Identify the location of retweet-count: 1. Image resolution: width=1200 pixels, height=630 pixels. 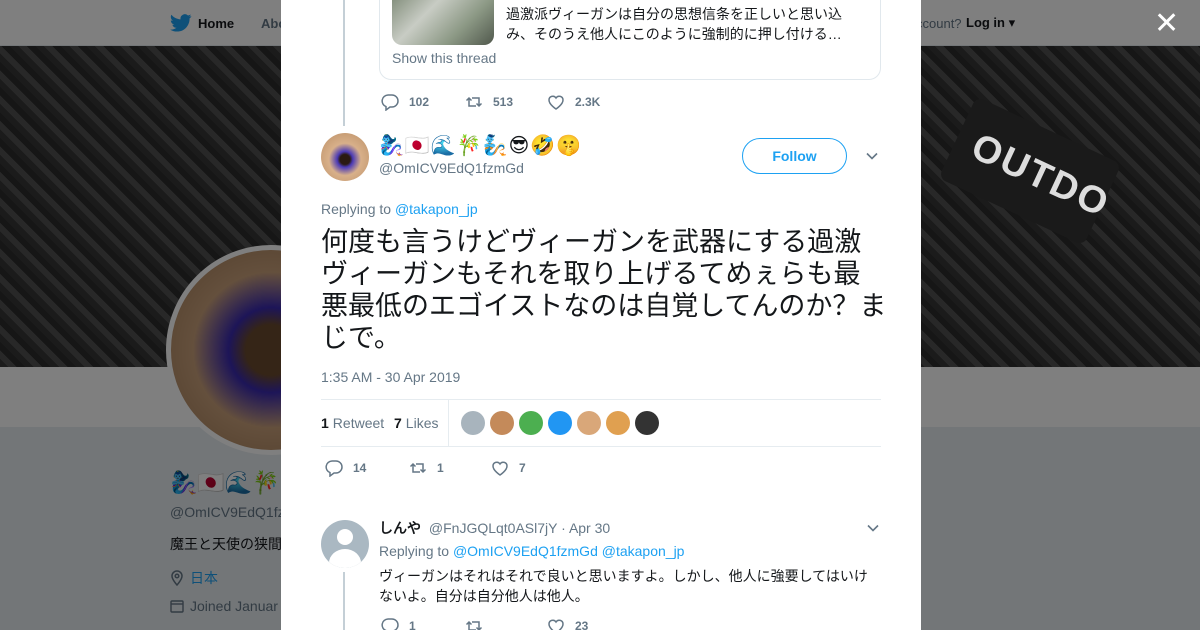
(440, 468).